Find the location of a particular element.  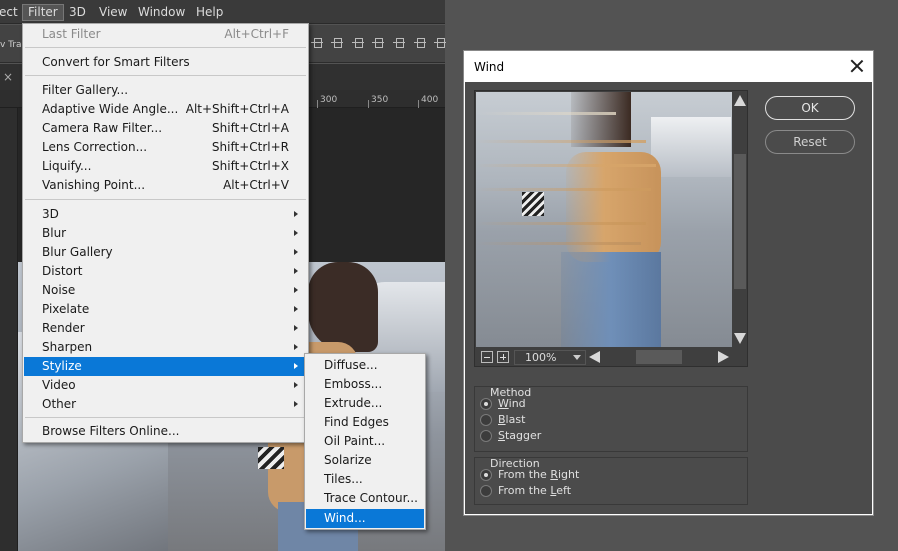

vertical-ruler is located at coordinates (9, 329).